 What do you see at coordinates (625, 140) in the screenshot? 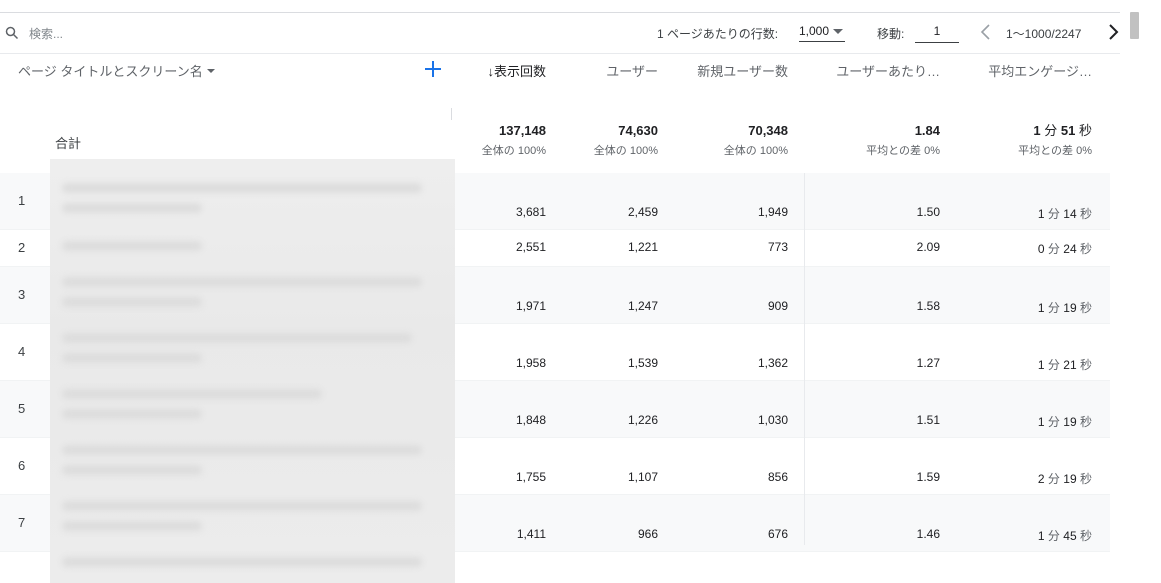
I see `total-users: 74,630 全体の 100%` at bounding box center [625, 140].